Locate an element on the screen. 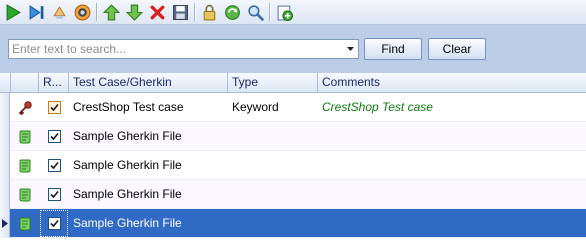 This screenshot has width=586, height=247. type-cell: Keyword is located at coordinates (255, 107).